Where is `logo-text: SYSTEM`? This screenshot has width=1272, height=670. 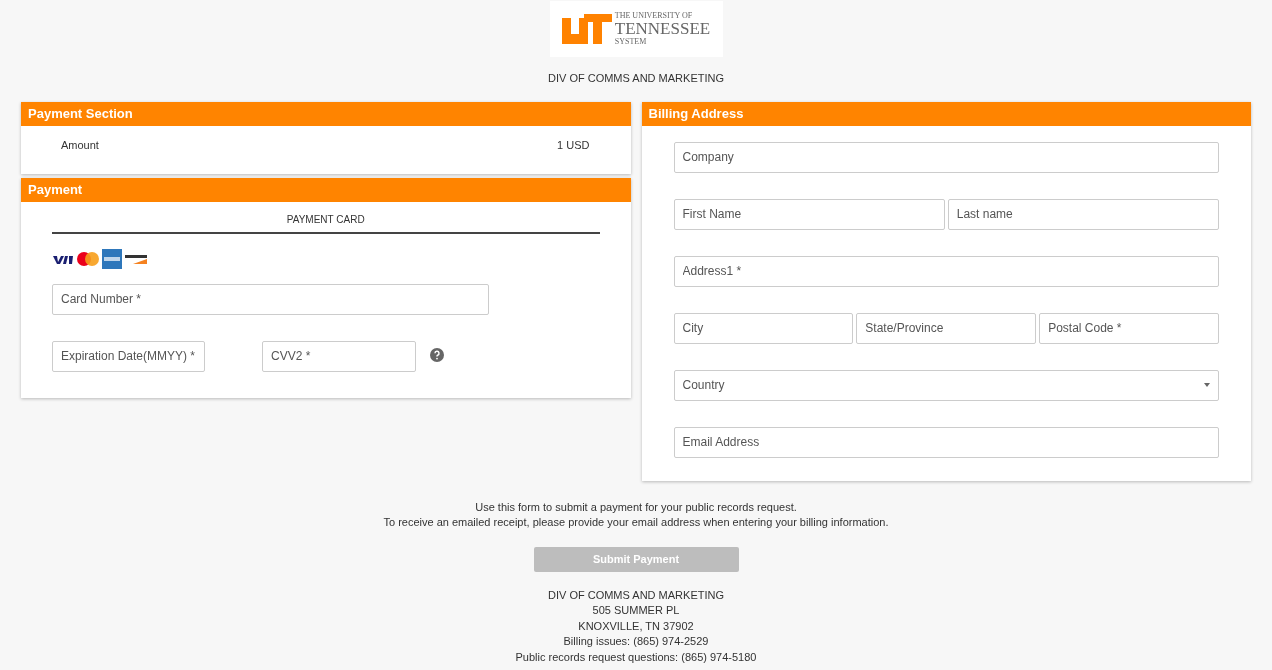 logo-text: SYSTEM is located at coordinates (631, 41).